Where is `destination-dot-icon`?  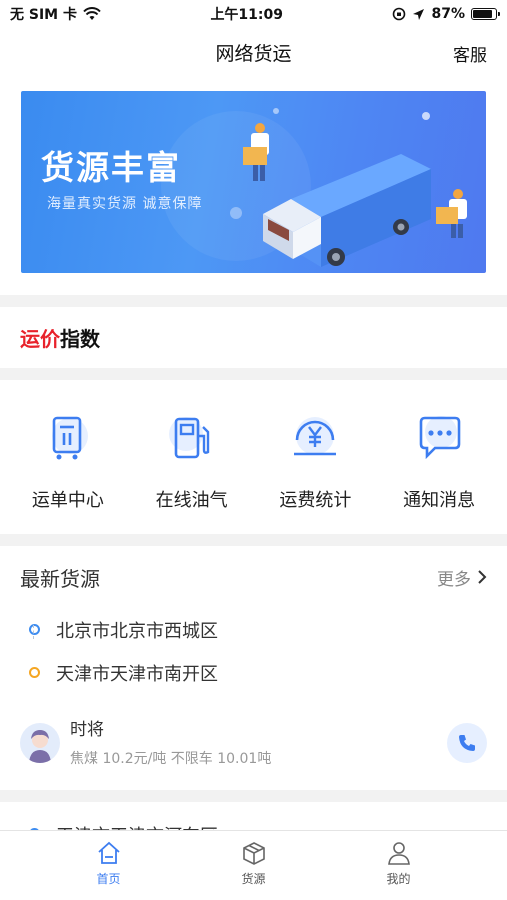
destination-dot-icon is located at coordinates (34, 672).